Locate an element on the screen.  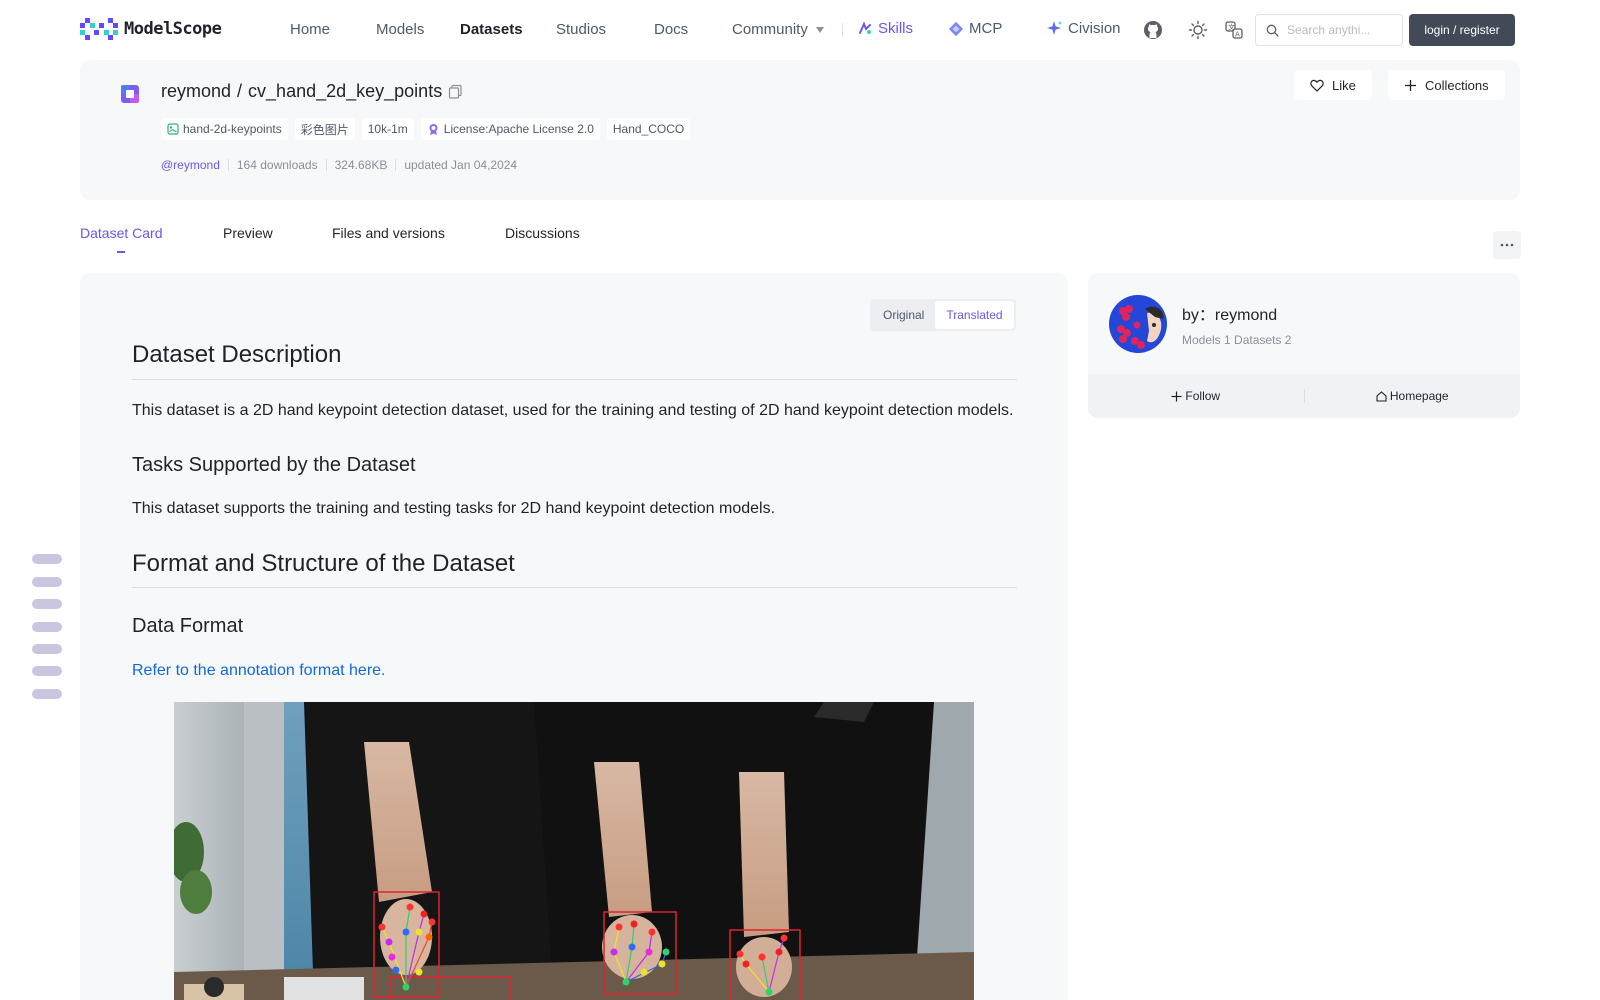
svg-text: 文 is located at coordinates (1231, 27).